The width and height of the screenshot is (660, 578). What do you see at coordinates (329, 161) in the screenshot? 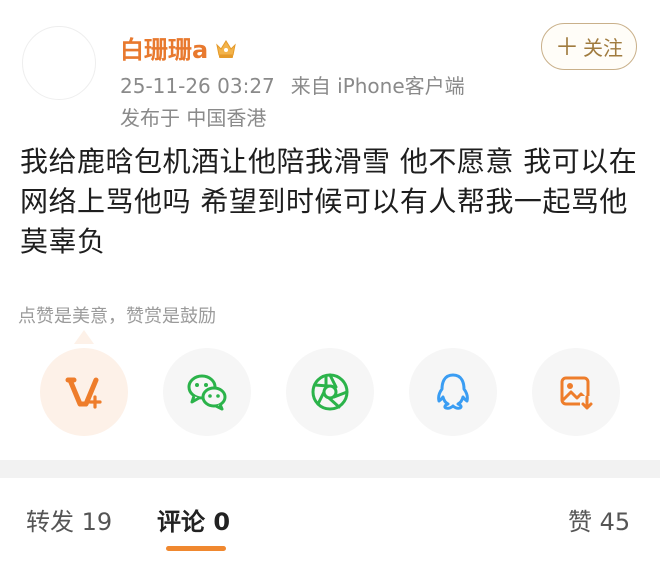
I see `post-line: 我给鹿晗包机酒让他陪我滑雪 他不愿意 我可以在` at bounding box center [329, 161].